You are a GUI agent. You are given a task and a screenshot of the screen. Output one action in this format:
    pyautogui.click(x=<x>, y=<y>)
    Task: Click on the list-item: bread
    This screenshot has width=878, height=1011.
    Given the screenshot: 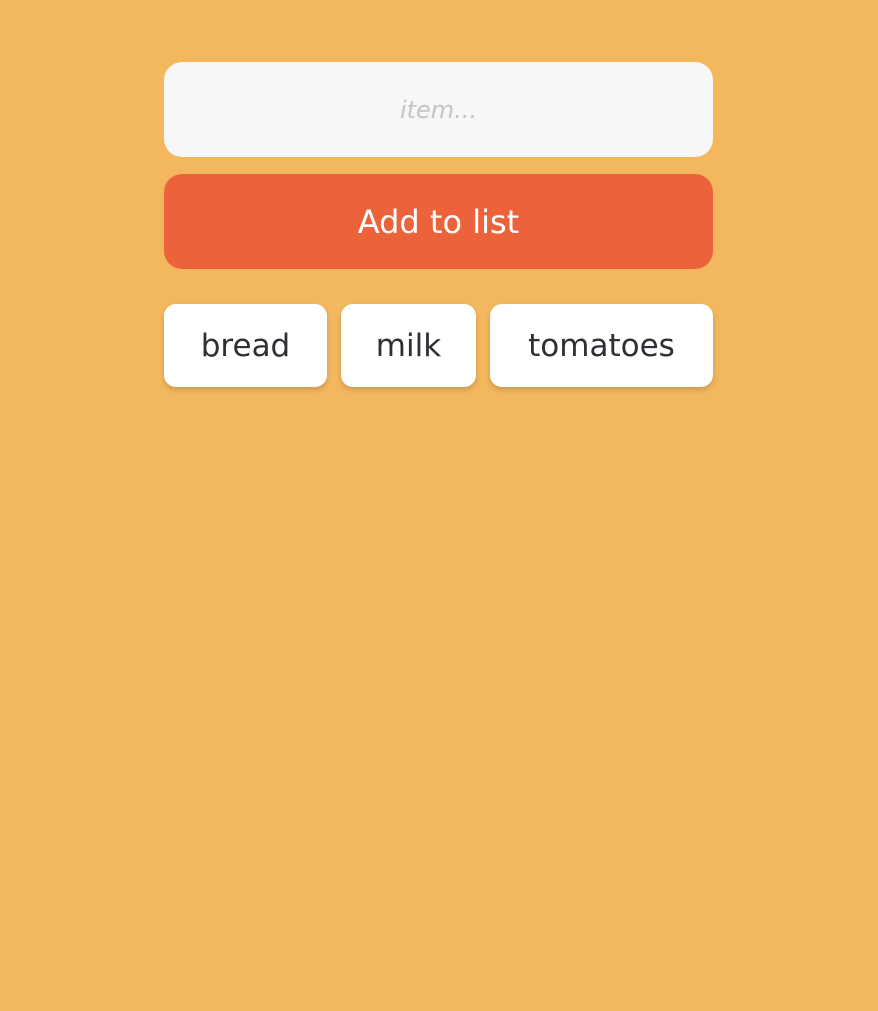 What is the action you would take?
    pyautogui.click(x=245, y=345)
    